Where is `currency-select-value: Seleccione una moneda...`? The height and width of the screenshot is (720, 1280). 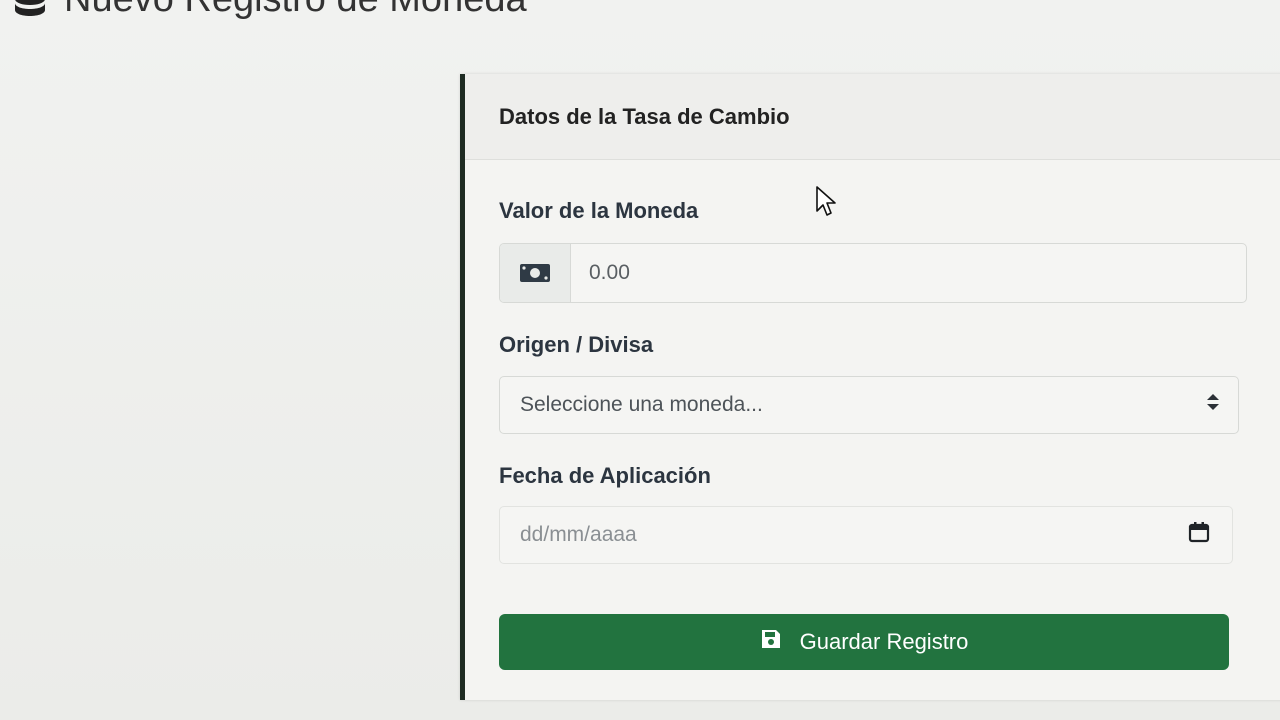 currency-select-value: Seleccione una moneda... is located at coordinates (641, 404).